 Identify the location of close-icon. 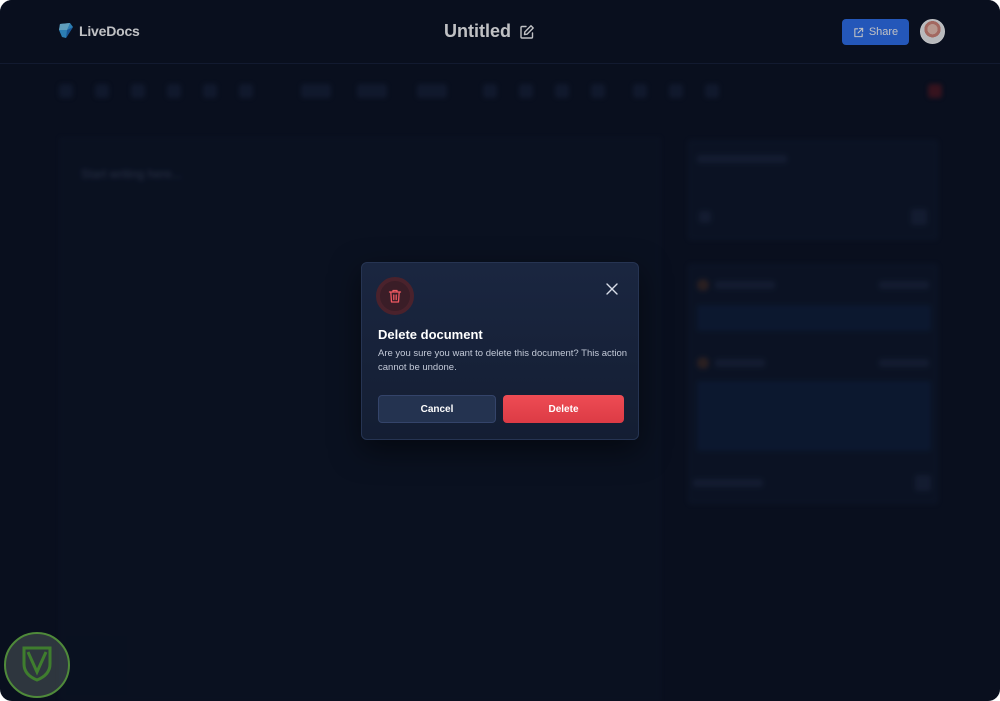
(612, 289).